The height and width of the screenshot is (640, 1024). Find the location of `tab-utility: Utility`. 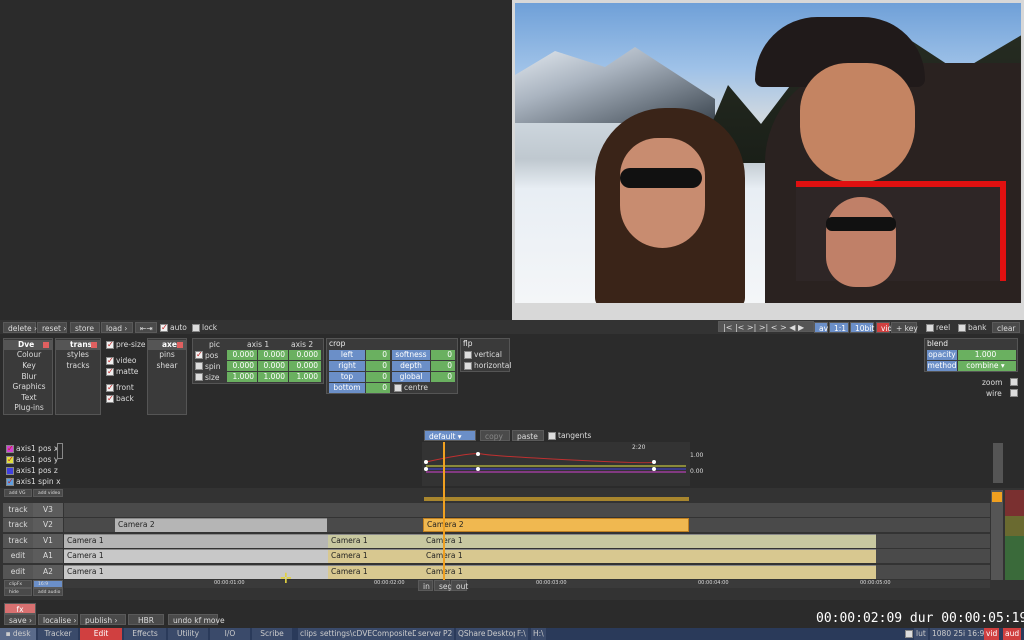

tab-utility: Utility is located at coordinates (188, 634).